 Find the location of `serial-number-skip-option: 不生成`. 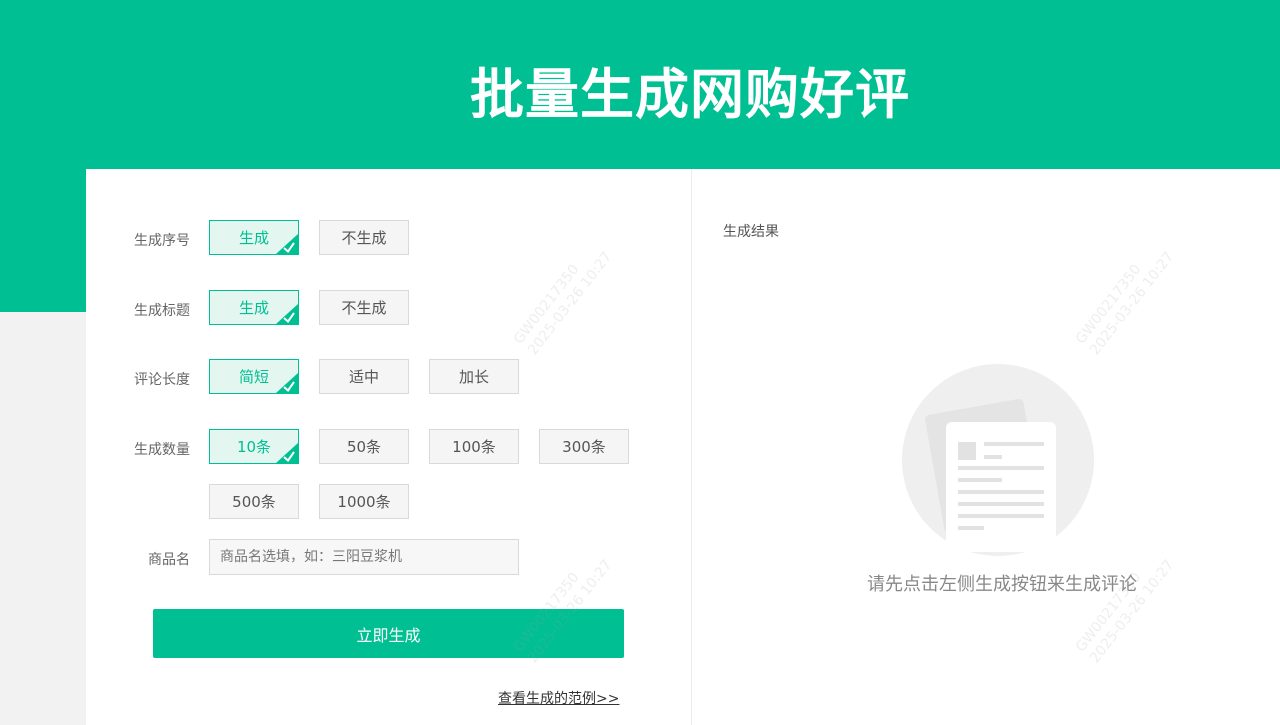

serial-number-skip-option: 不生成 is located at coordinates (364, 237).